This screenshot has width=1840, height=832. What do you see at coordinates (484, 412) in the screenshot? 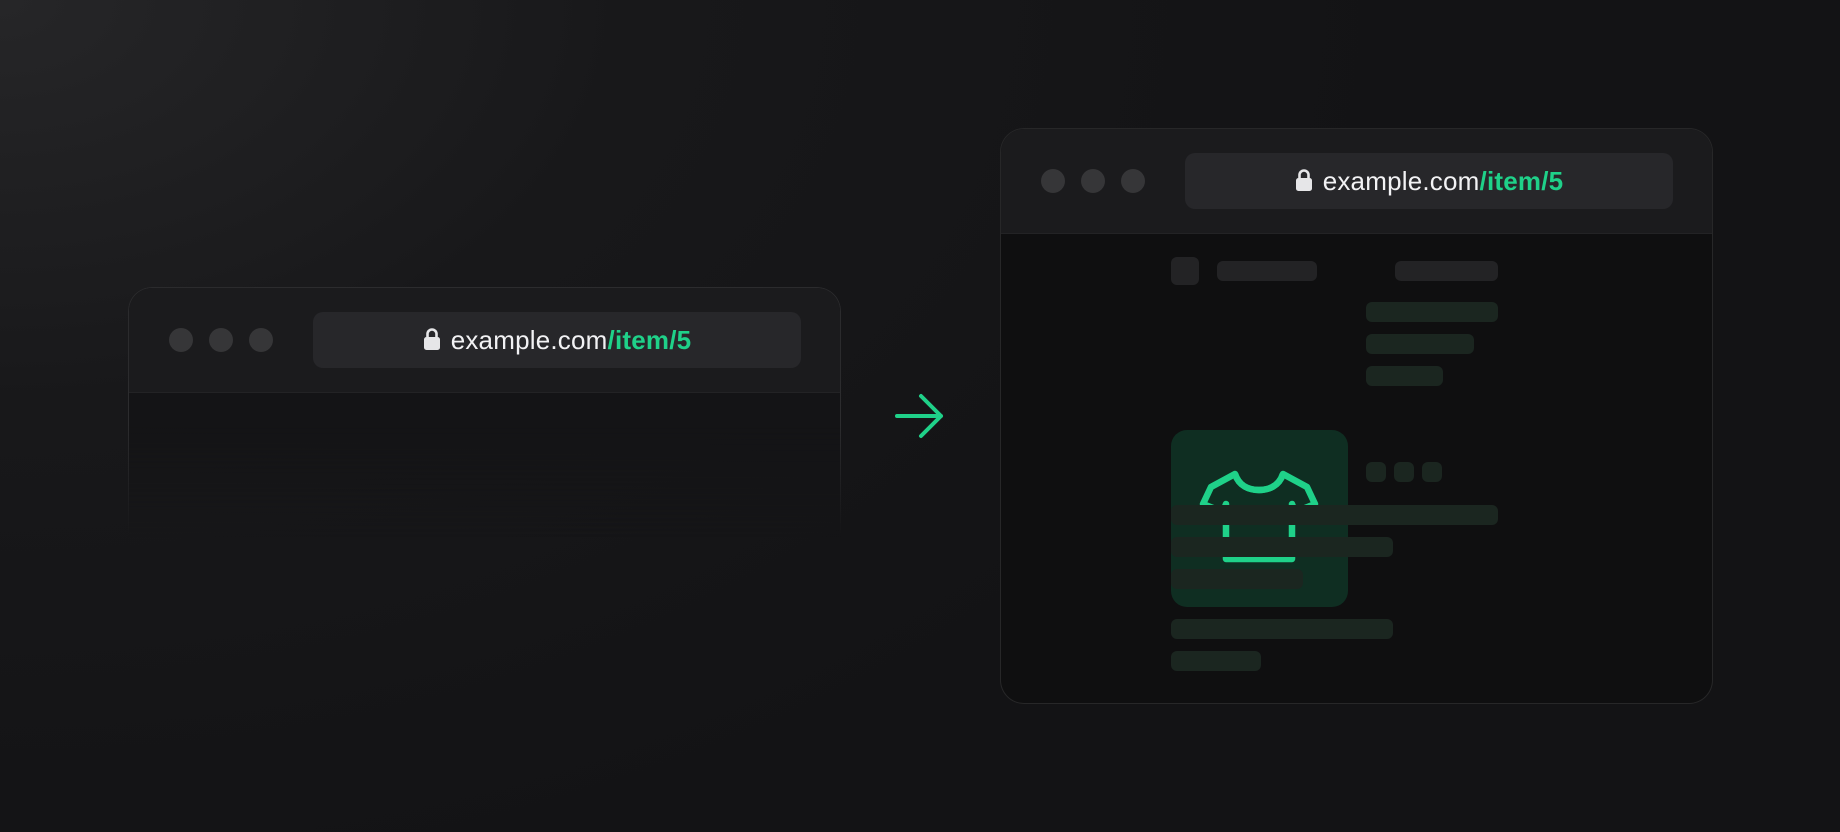
I see `browser-window-before: example.com/item/5` at bounding box center [484, 412].